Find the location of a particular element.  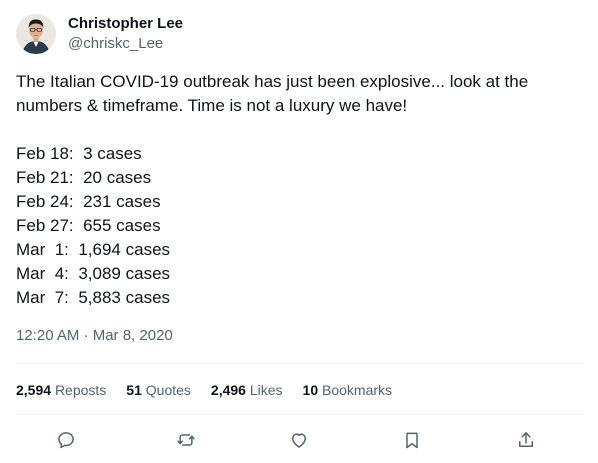

bookmarks-stat: 10 Bookmarks is located at coordinates (348, 390).